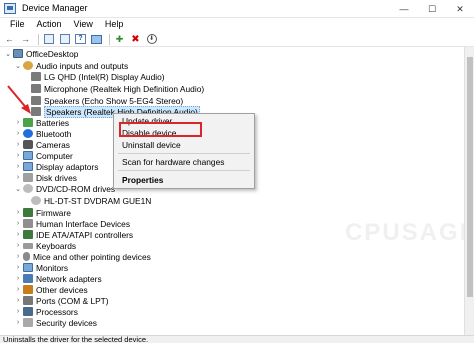  Describe the element at coordinates (237, 25) in the screenshot. I see `menu-bar: File Action View Help` at that location.